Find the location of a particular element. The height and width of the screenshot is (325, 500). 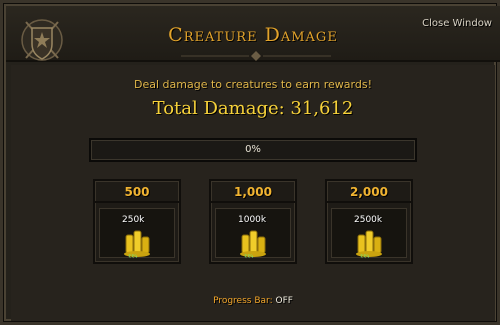

reward-amount: 250k is located at coordinates (133, 220).